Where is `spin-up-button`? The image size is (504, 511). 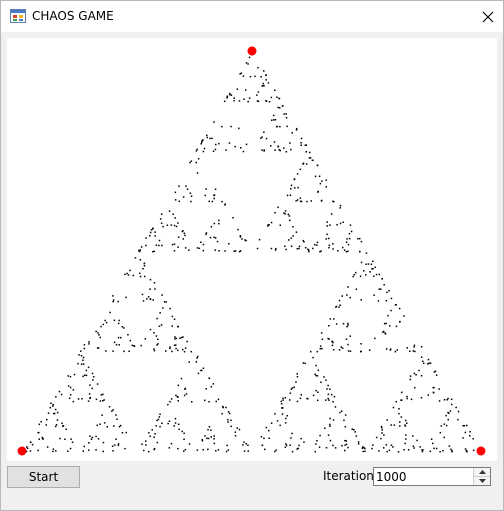 spin-up-button is located at coordinates (482, 472).